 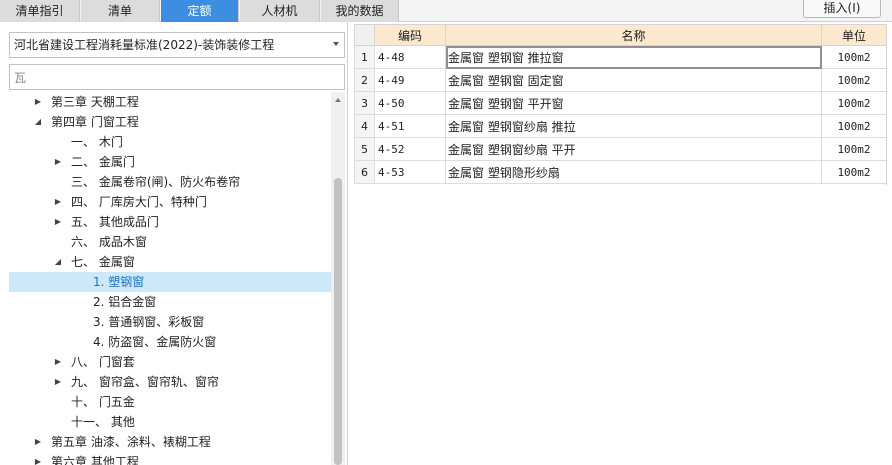 What do you see at coordinates (280, 11) in the screenshot?
I see `tab-labor-materials-machines: 人材机` at bounding box center [280, 11].